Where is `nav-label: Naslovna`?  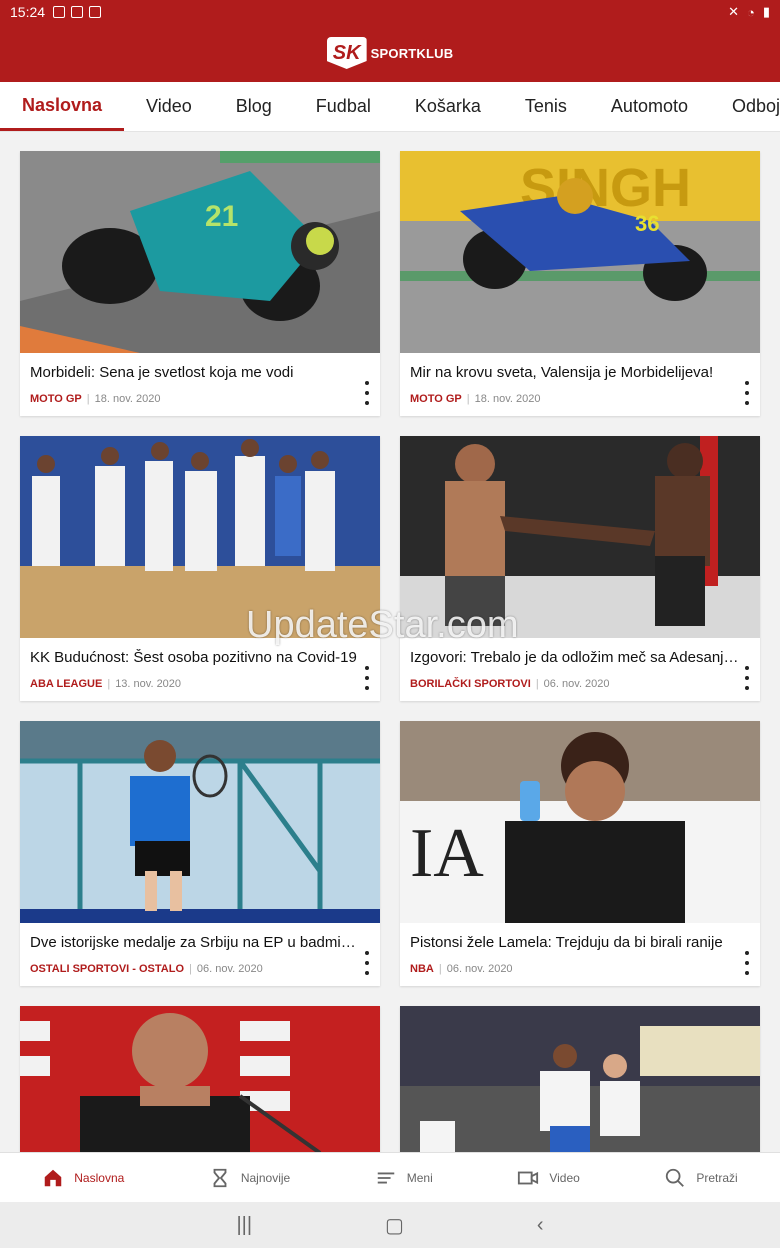
nav-label: Naslovna is located at coordinates (99, 1177).